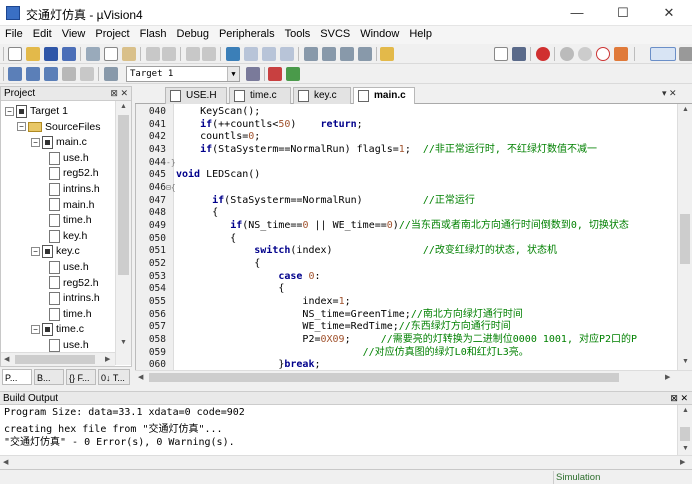 The height and width of the screenshot is (484, 692). What do you see at coordinates (577, 13) in the screenshot?
I see `minimize-button: —` at bounding box center [577, 13].